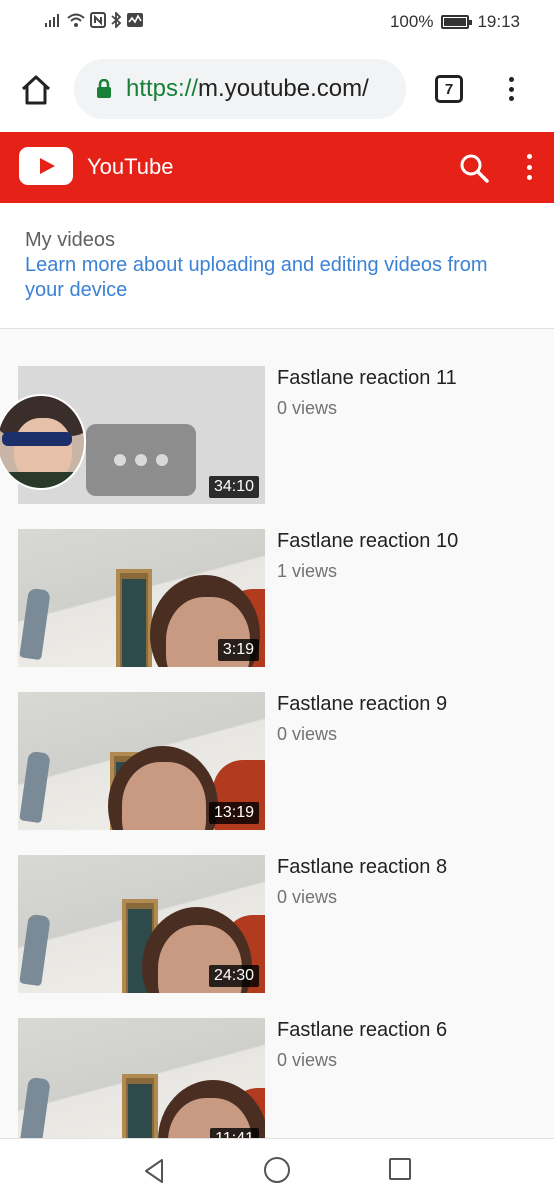 This screenshot has width=554, height=1200. I want to click on video-duration: 3:19, so click(238, 650).